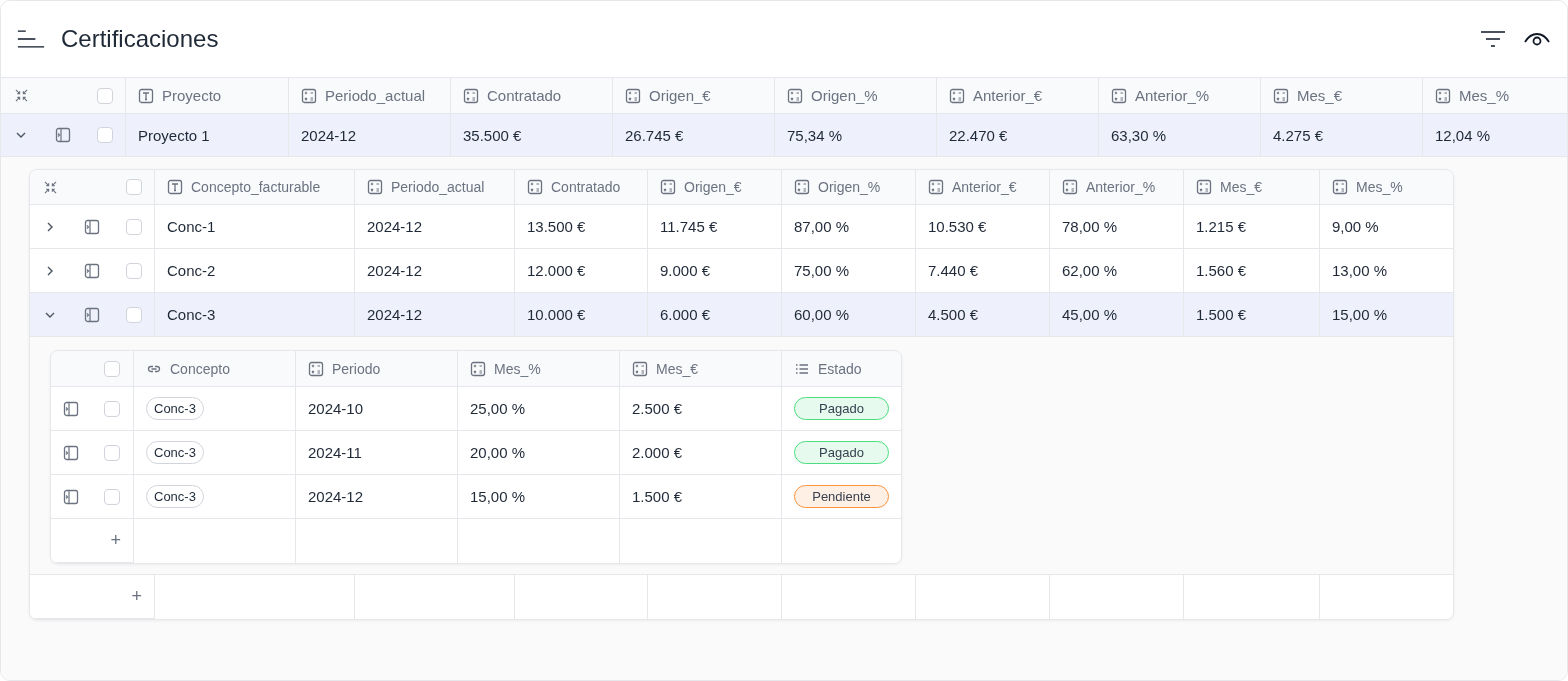 This screenshot has height=681, width=1568. What do you see at coordinates (689, 226) in the screenshot?
I see `cell-text: 11.745 €` at bounding box center [689, 226].